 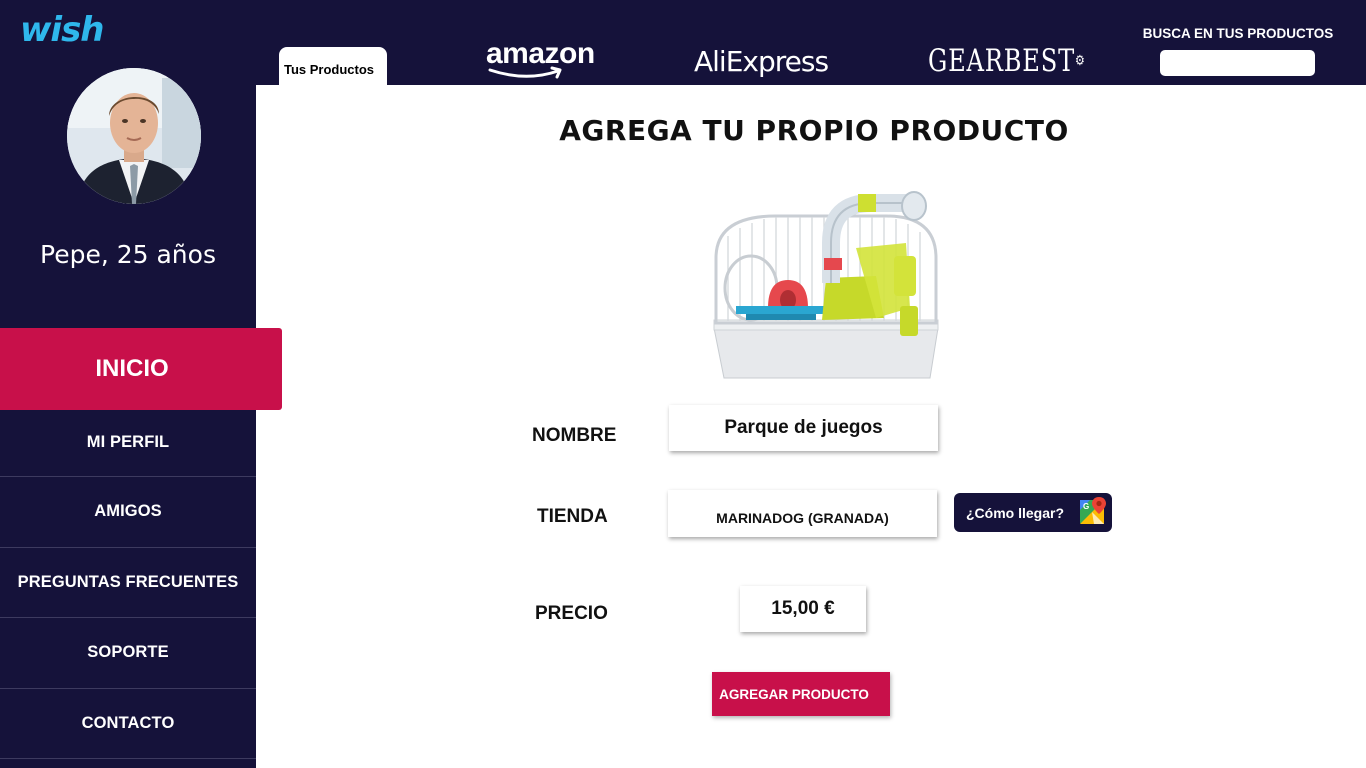 I want to click on como-llegar-button: ¿Cómo llegar? G, so click(x=1033, y=512).